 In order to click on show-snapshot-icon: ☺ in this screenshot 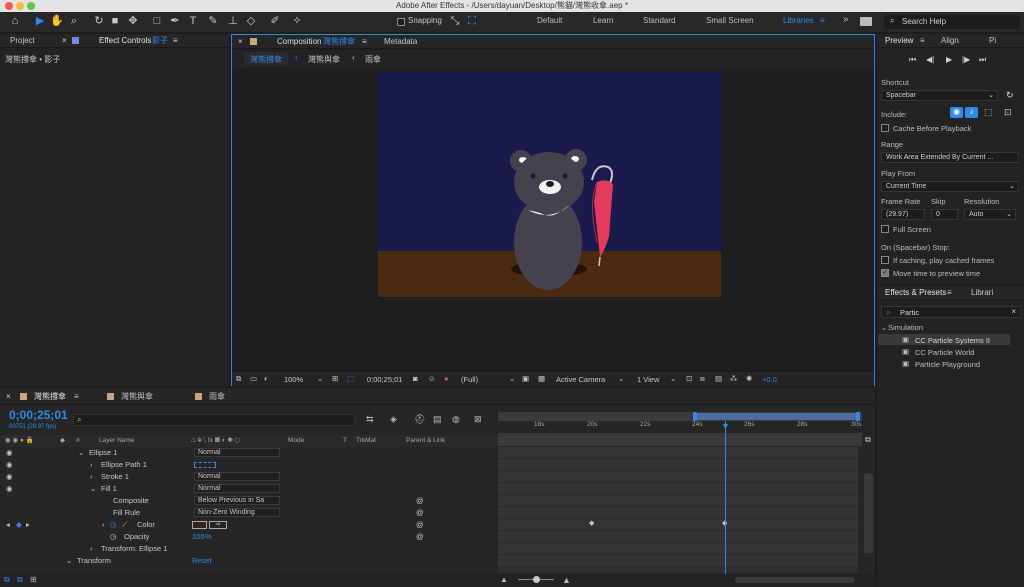, I will do `click(432, 378)`.